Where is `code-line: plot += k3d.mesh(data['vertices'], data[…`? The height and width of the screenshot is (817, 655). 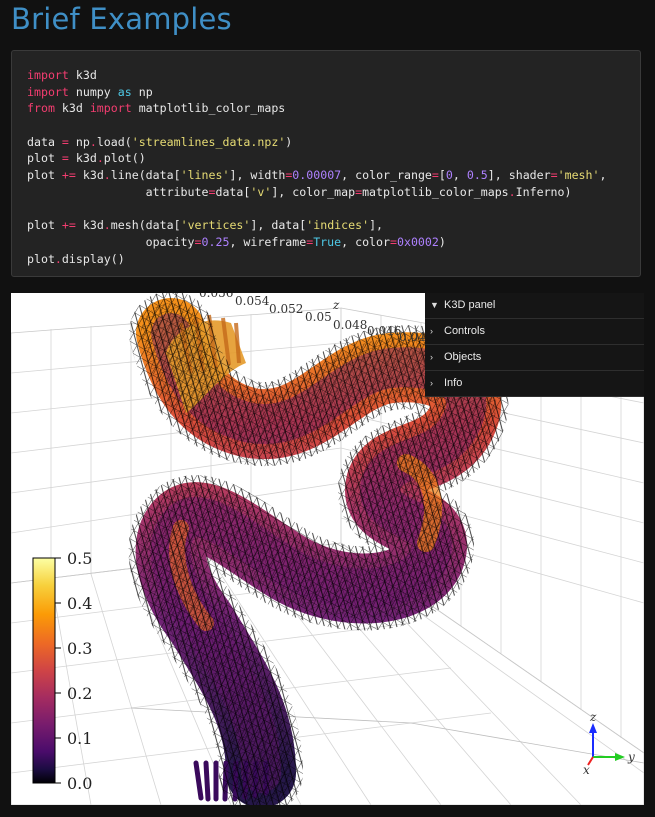 code-line: plot += k3d.mesh(data['vertices'], data[… is located at coordinates (333, 225).